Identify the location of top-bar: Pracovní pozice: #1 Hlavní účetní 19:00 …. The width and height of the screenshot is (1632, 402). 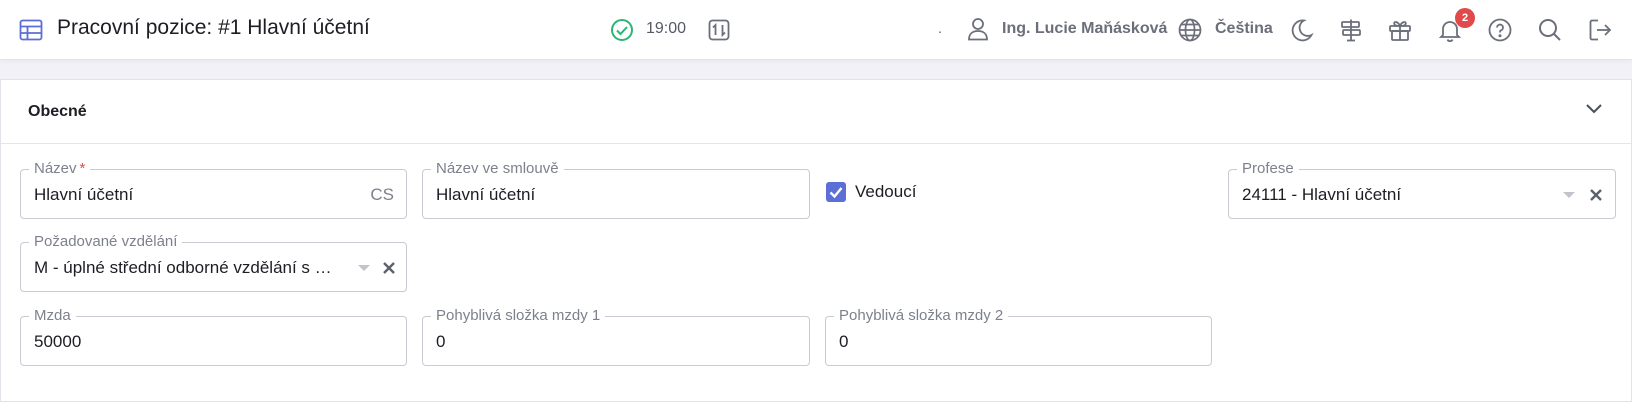
(816, 30).